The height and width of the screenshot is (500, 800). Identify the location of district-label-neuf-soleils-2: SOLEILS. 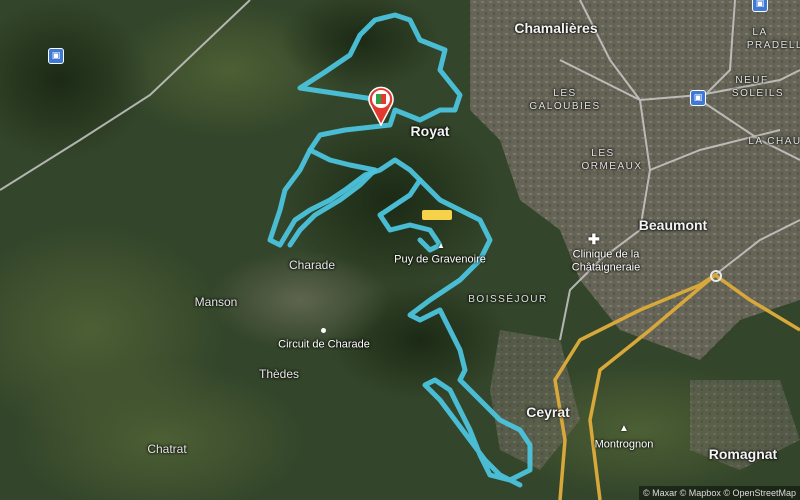
(758, 93).